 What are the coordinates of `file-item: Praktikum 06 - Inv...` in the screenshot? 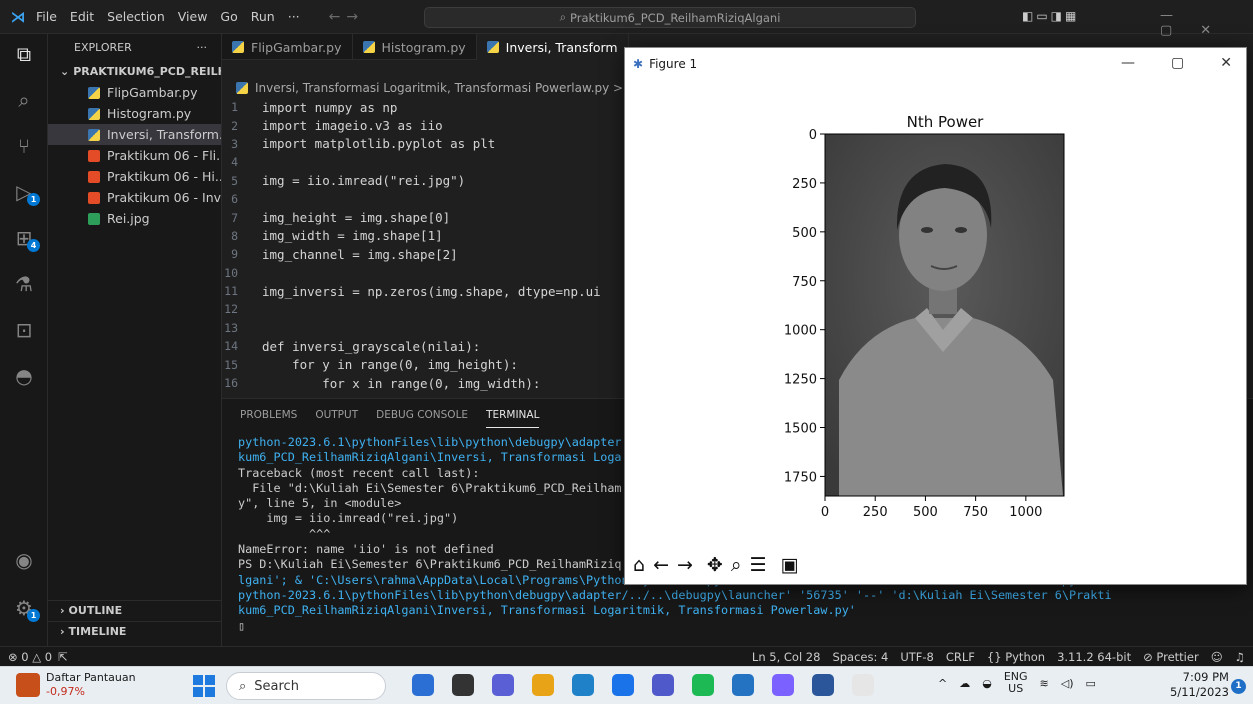 It's located at (134, 197).